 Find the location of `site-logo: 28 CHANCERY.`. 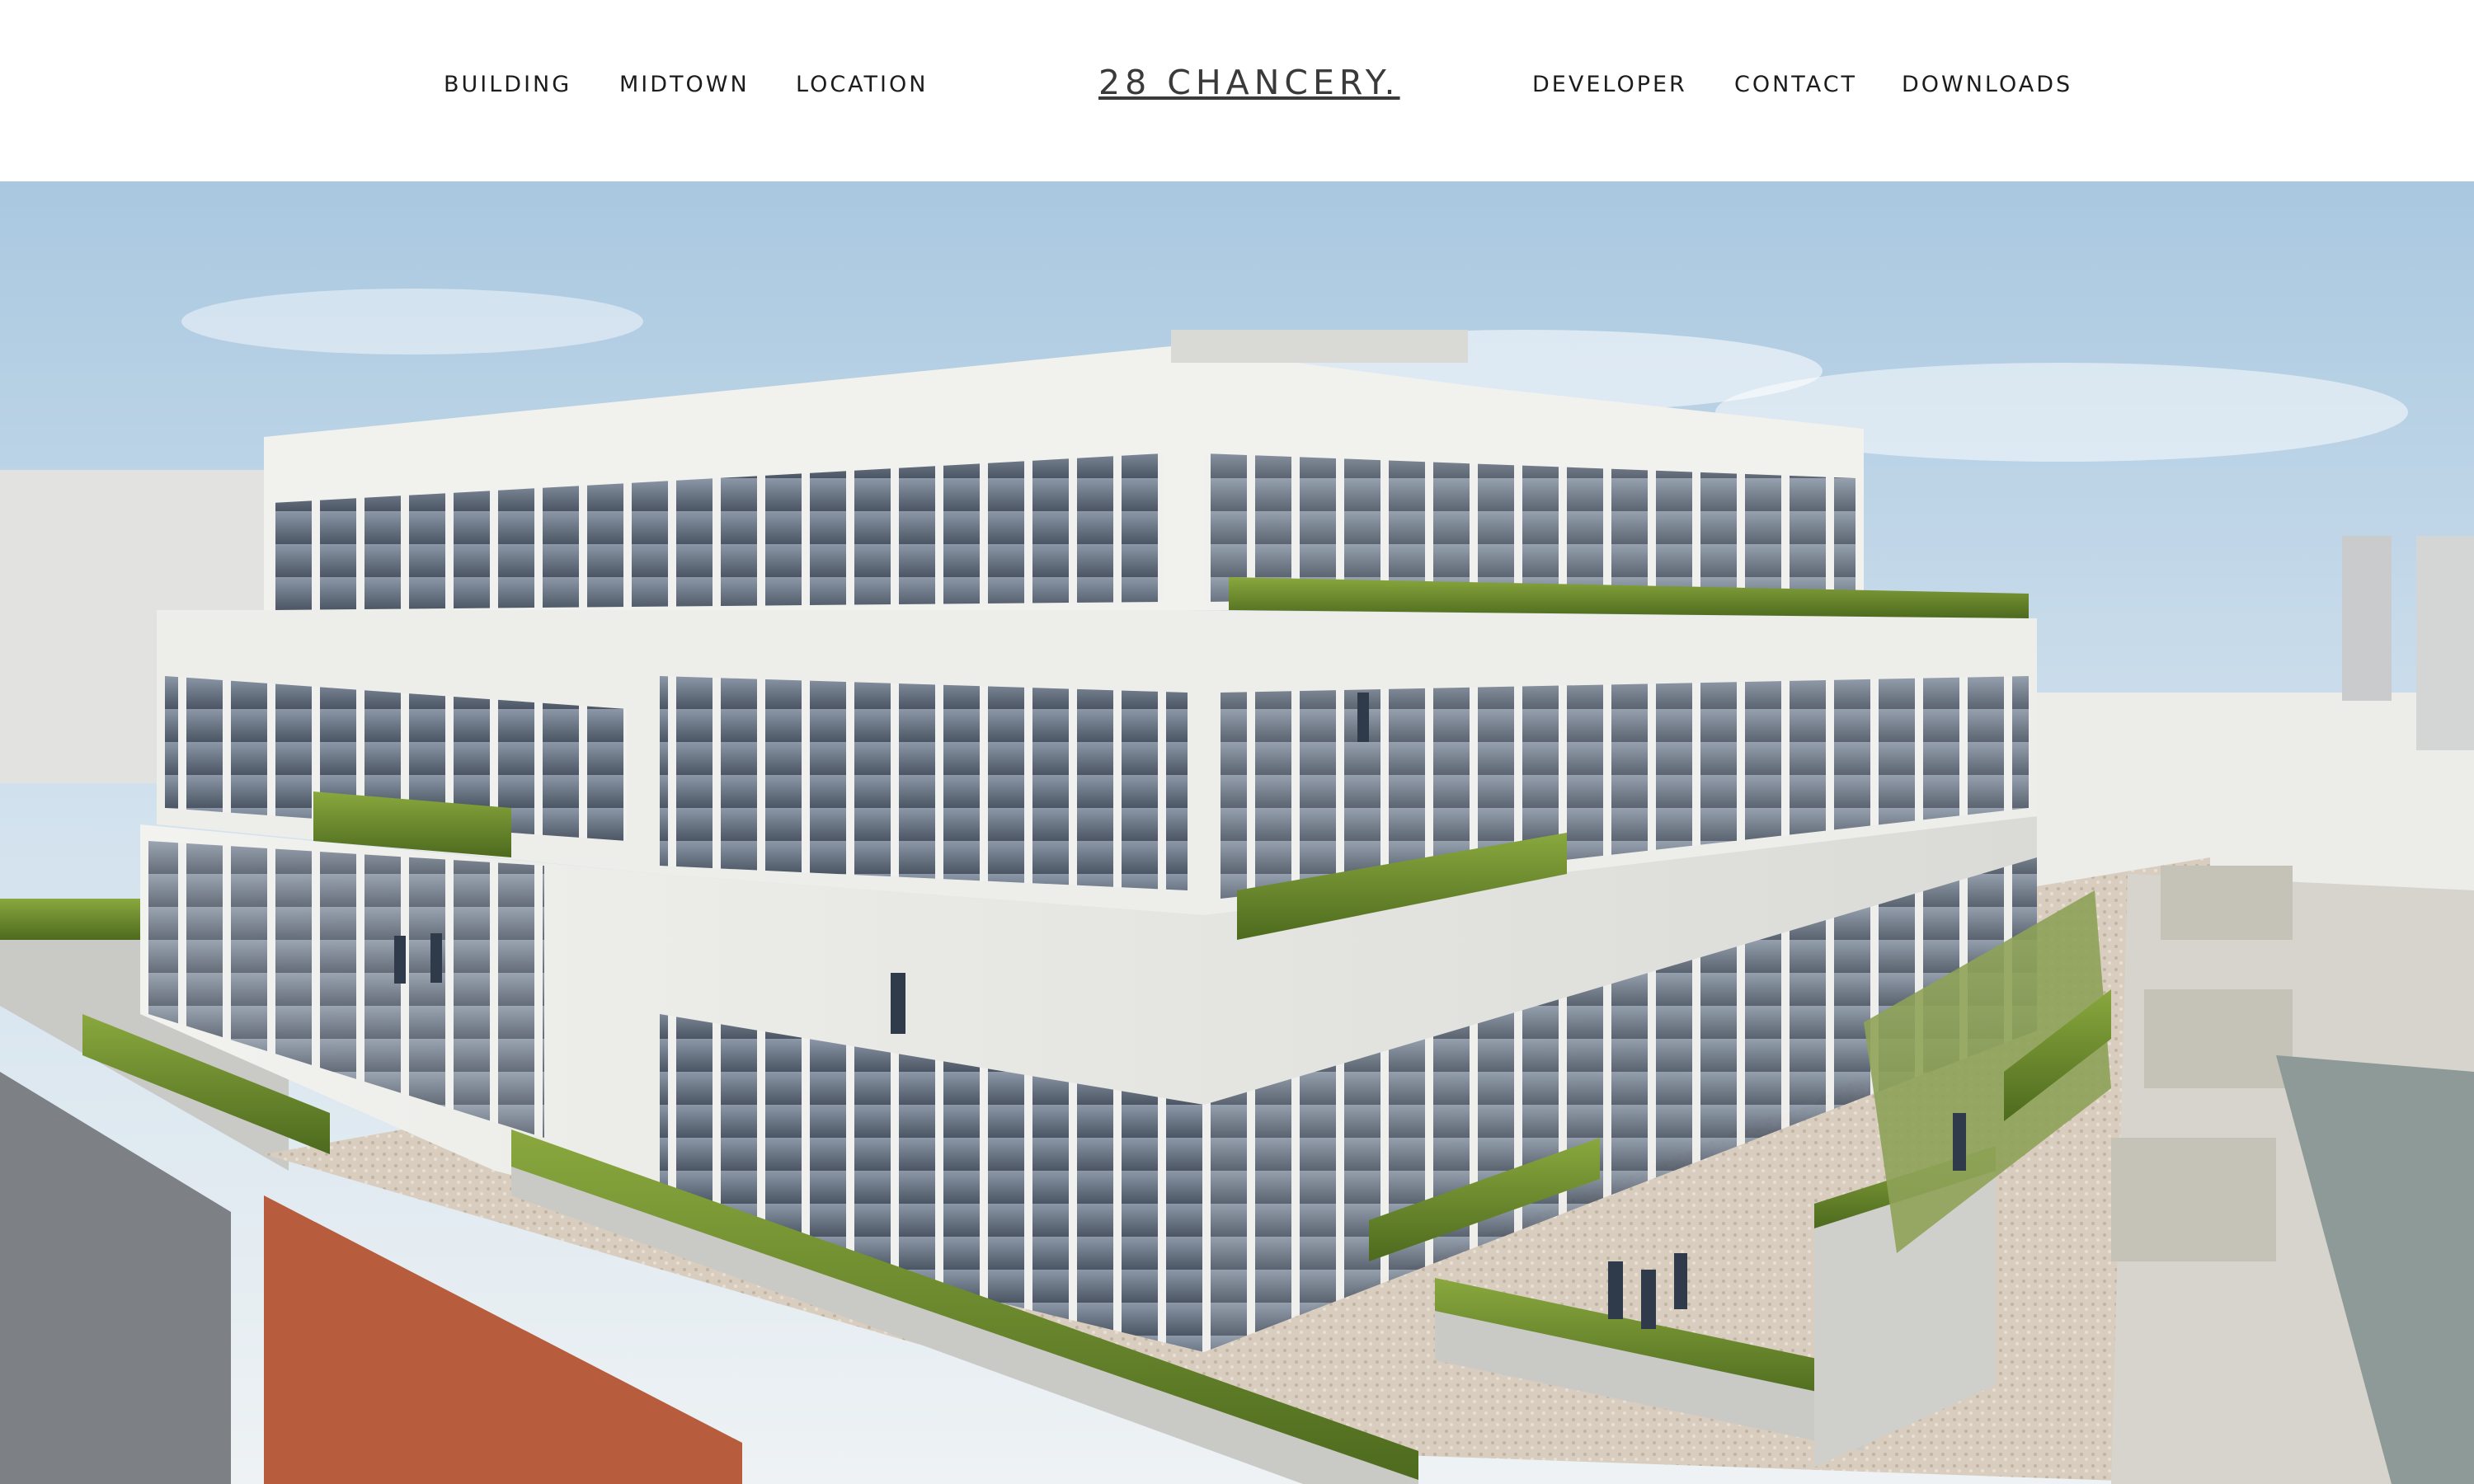

site-logo: 28 CHANCERY. is located at coordinates (1249, 82).